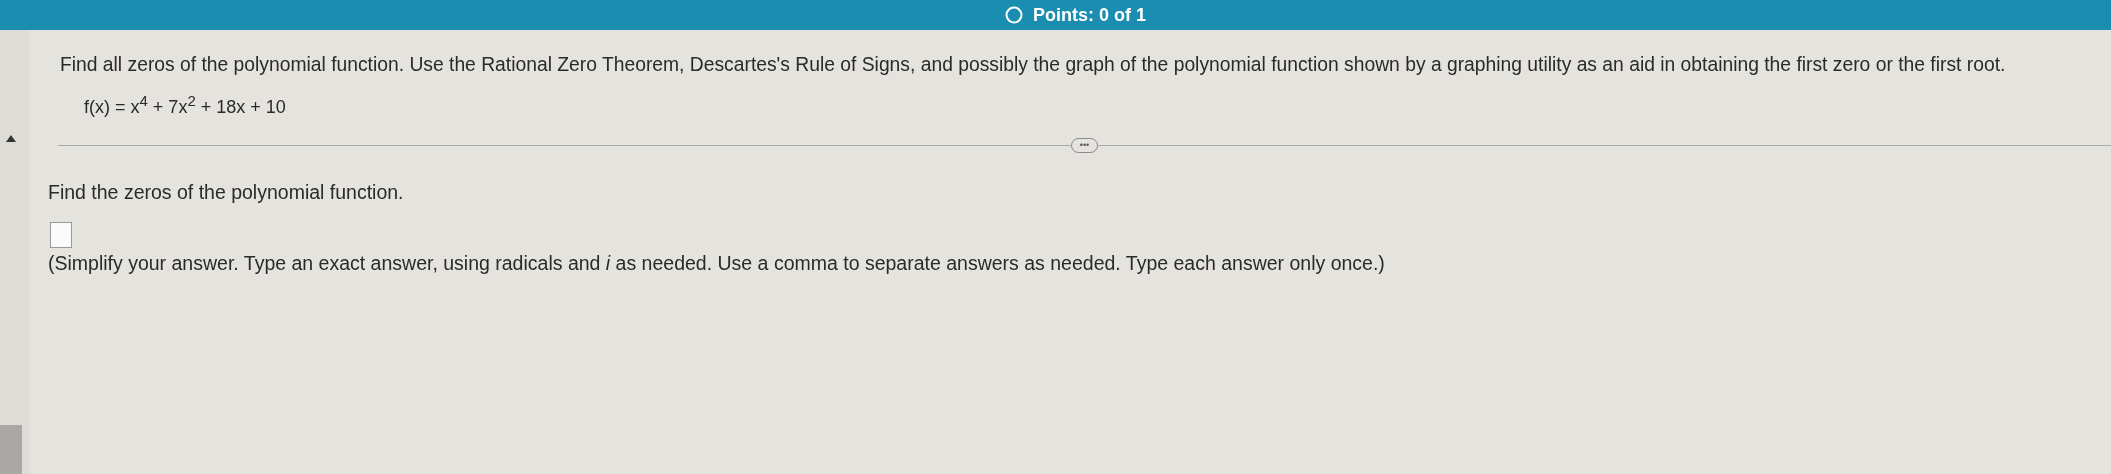 Image resolution: width=2111 pixels, height=474 pixels. I want to click on question-text: Find all zeros of the polynomial function. Use the Rational Zero Theorem, Descartes's Rule of Signs, and possibly the graph of the polynomial function shown by a graphing utility as an aid in obtaining the first zero or the first root., so click(1033, 65).